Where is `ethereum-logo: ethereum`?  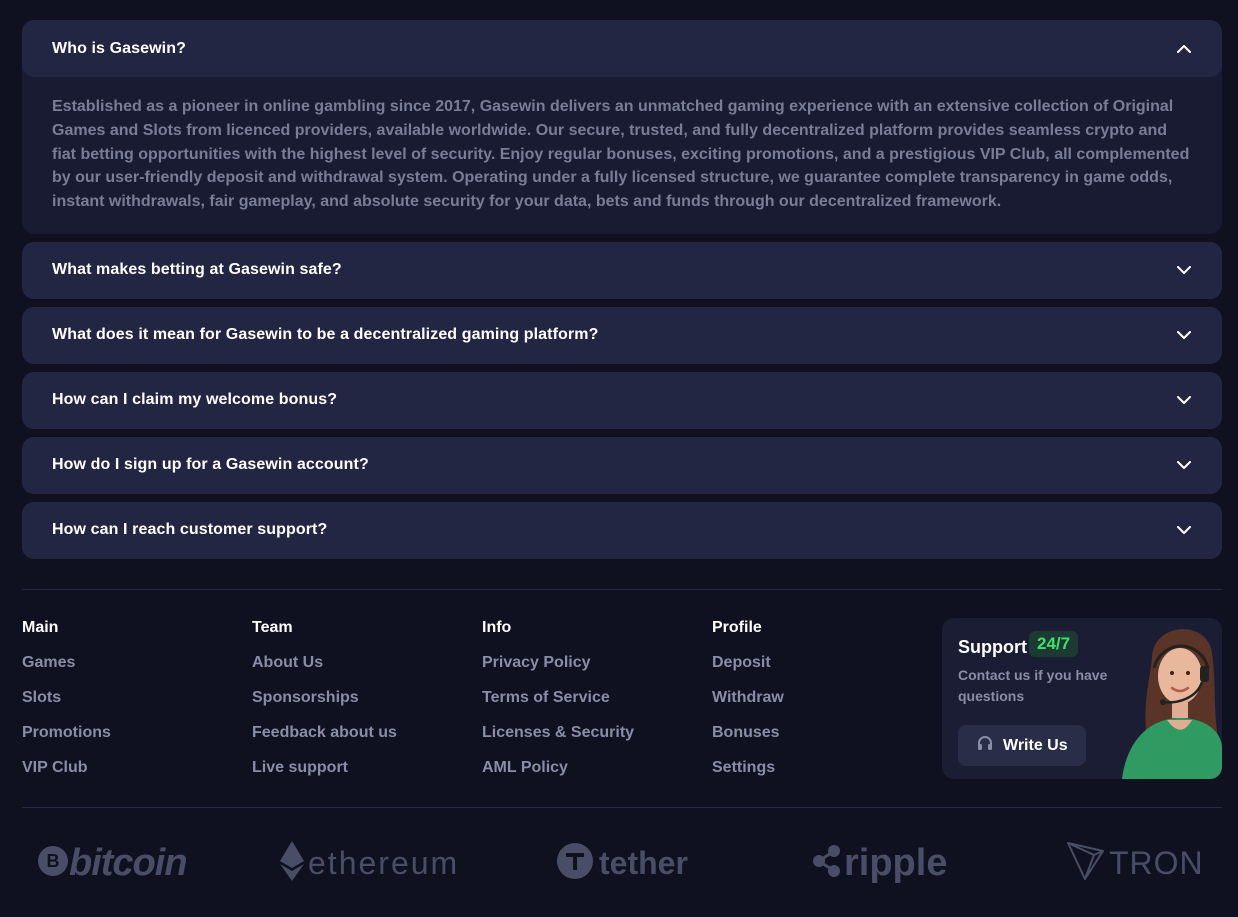
ethereum-logo: ethereum is located at coordinates (369, 863).